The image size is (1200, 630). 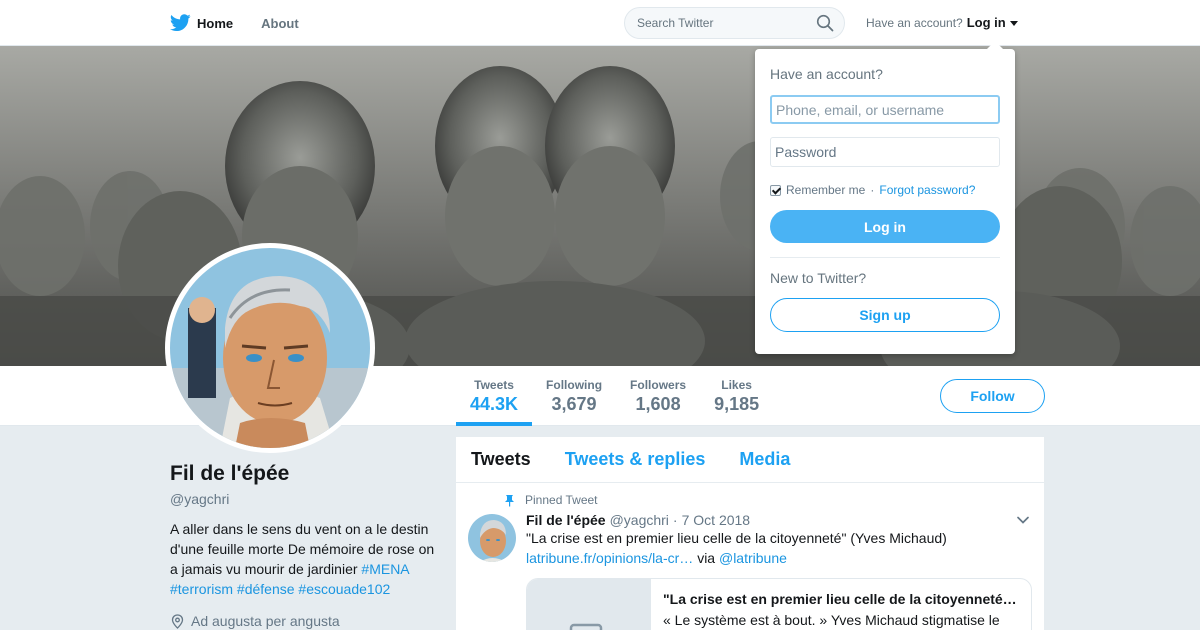 What do you see at coordinates (779, 520) in the screenshot?
I see `tweet-header: Fil de l'épée @yagchri · 7 Oct 2018` at bounding box center [779, 520].